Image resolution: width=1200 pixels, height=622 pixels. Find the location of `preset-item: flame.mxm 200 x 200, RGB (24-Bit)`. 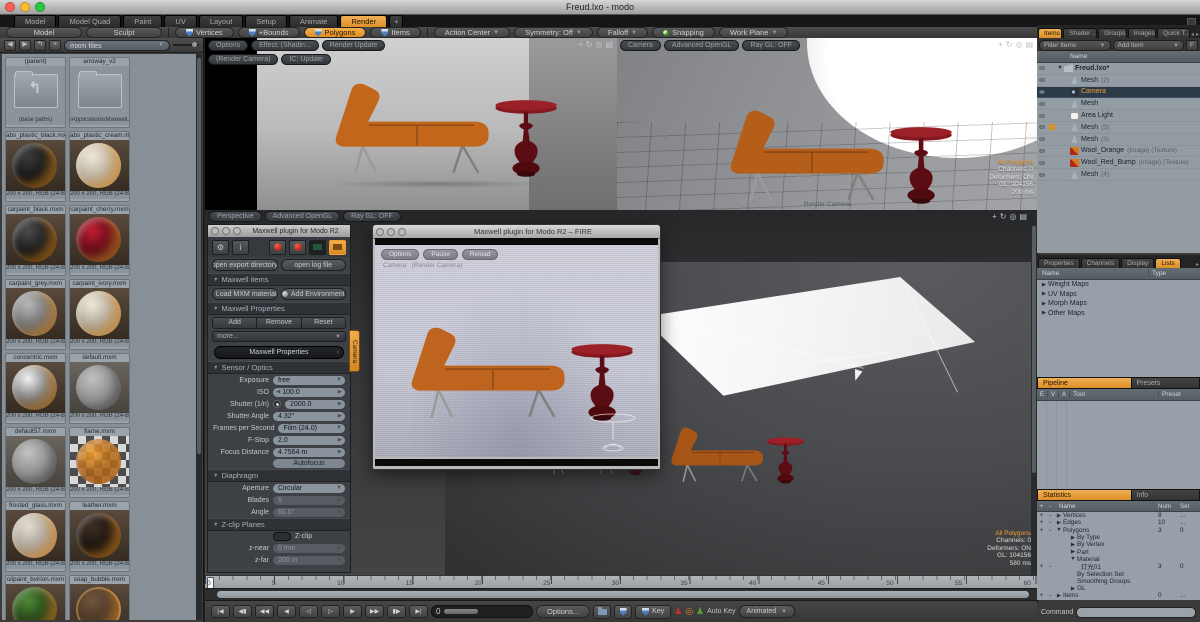

preset-item: flame.mxm 200 x 200, RGB (24-Bit) is located at coordinates (99, 462).